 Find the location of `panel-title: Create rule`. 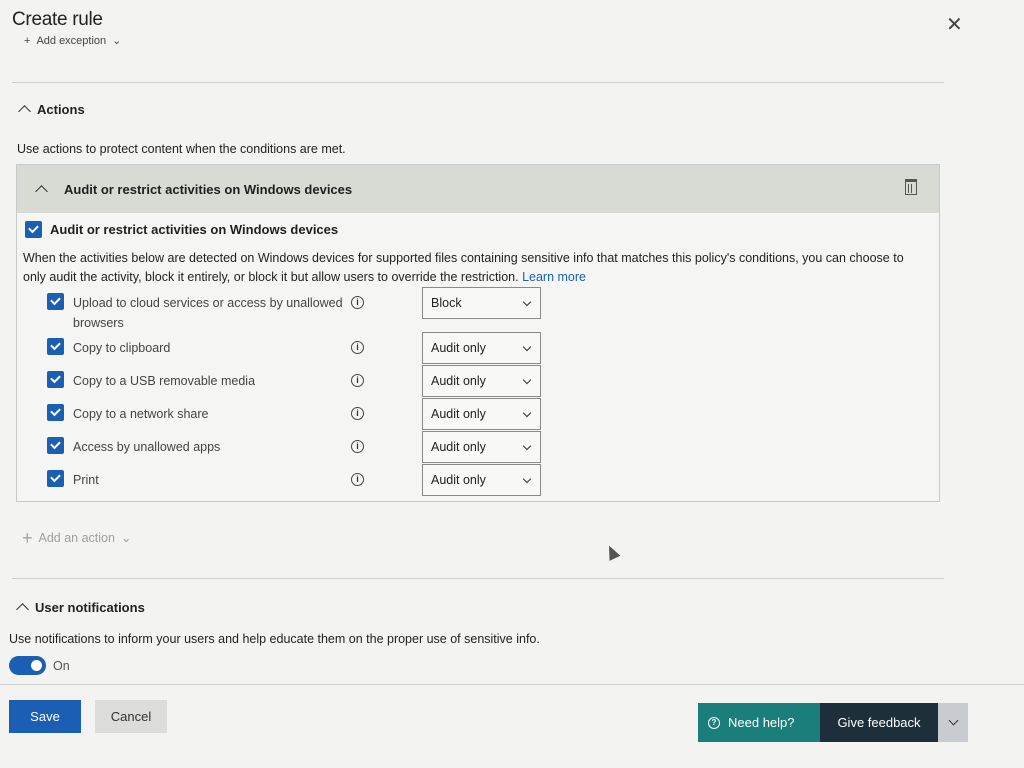

panel-title: Create rule is located at coordinates (57, 19).